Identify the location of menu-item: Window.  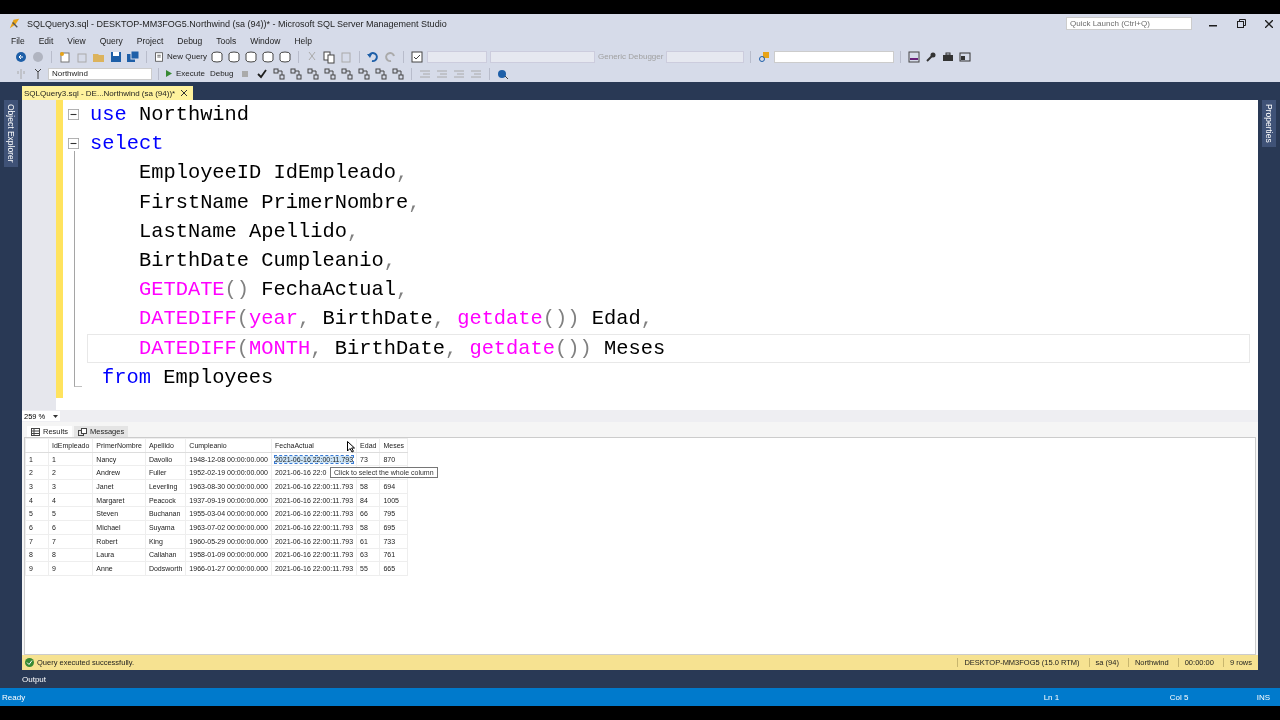
(265, 40).